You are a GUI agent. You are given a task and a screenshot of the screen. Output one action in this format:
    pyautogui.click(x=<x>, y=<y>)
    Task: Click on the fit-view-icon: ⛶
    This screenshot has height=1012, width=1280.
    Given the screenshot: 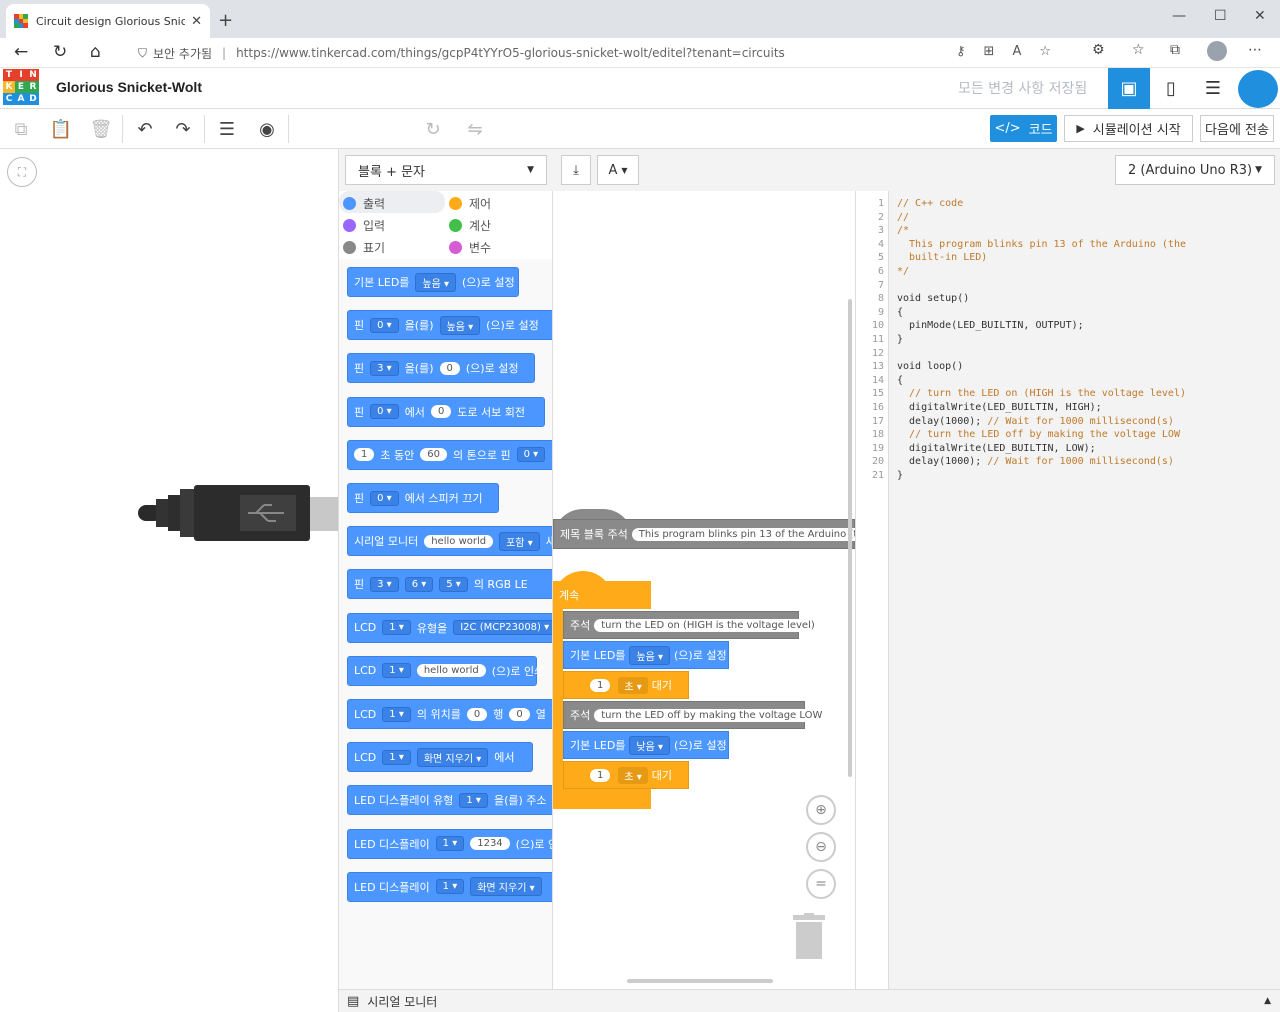 What is the action you would take?
    pyautogui.click(x=22, y=172)
    